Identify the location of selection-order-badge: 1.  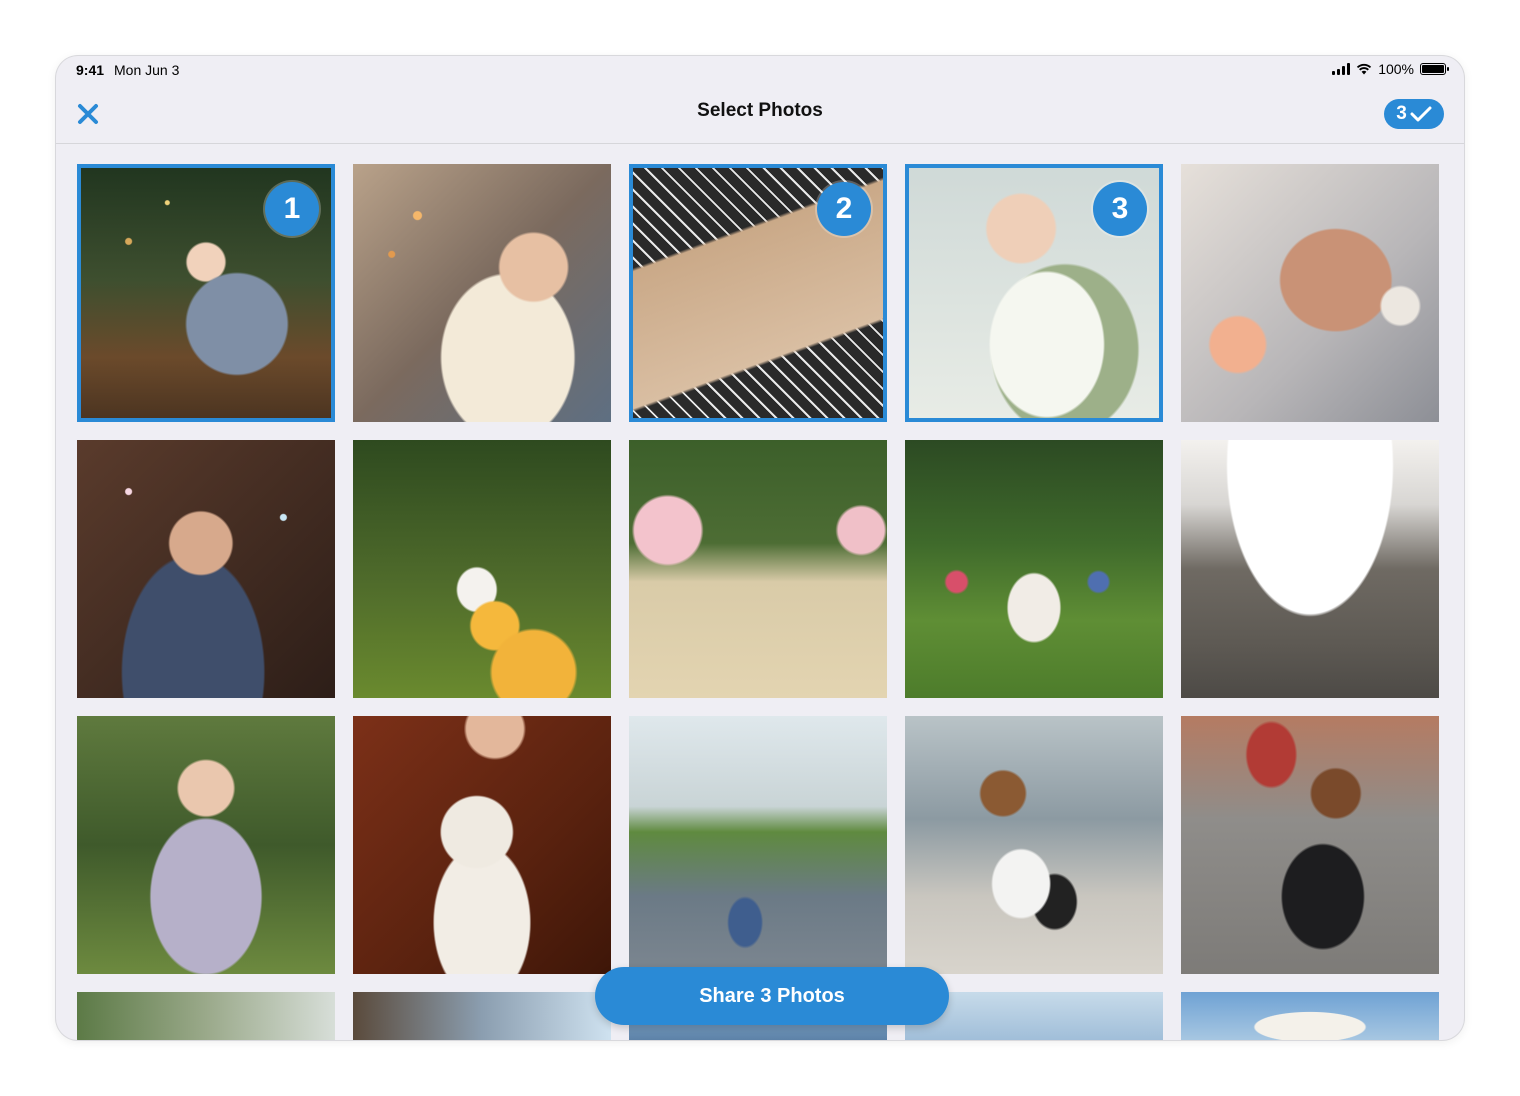
(292, 209).